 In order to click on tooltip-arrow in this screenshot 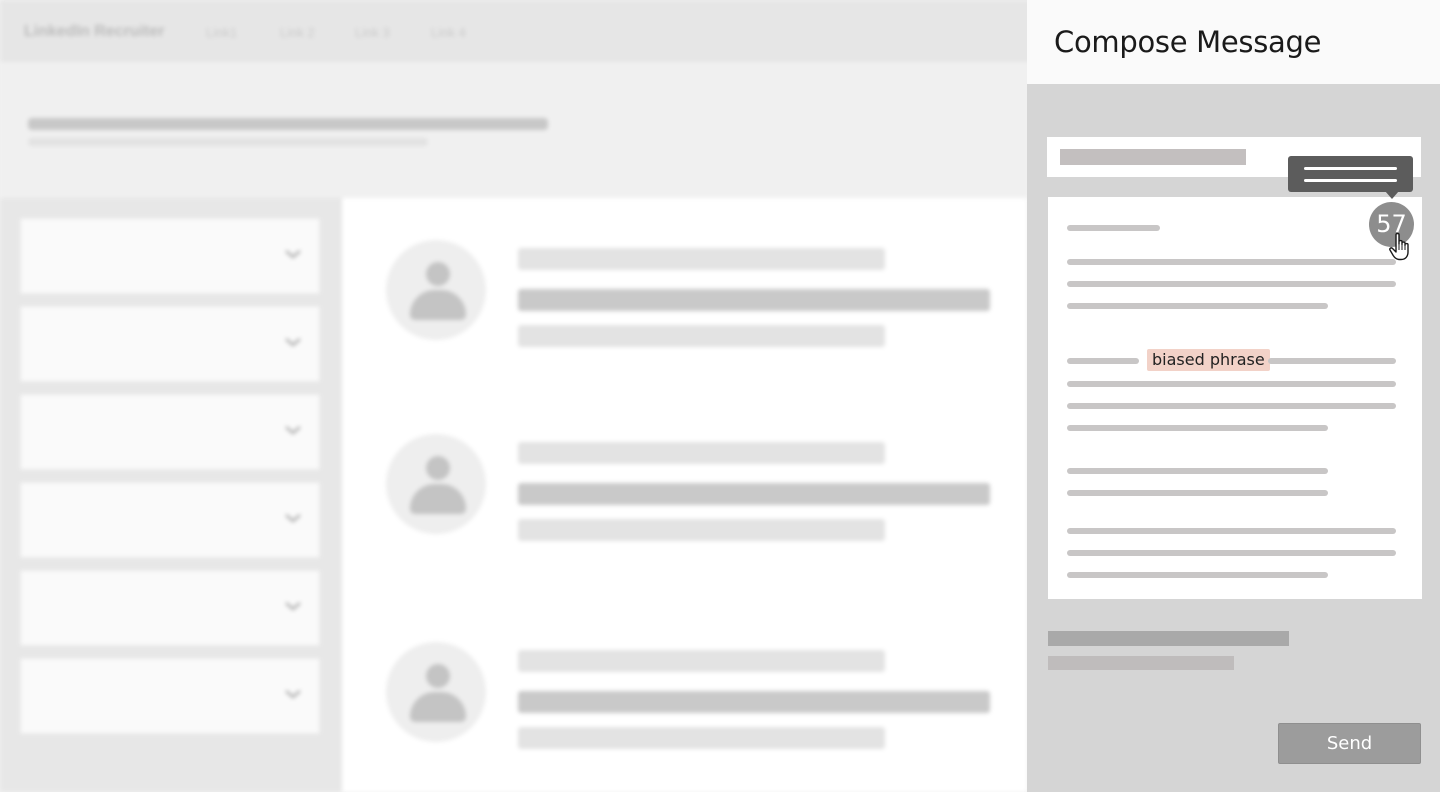, I will do `click(1392, 195)`.